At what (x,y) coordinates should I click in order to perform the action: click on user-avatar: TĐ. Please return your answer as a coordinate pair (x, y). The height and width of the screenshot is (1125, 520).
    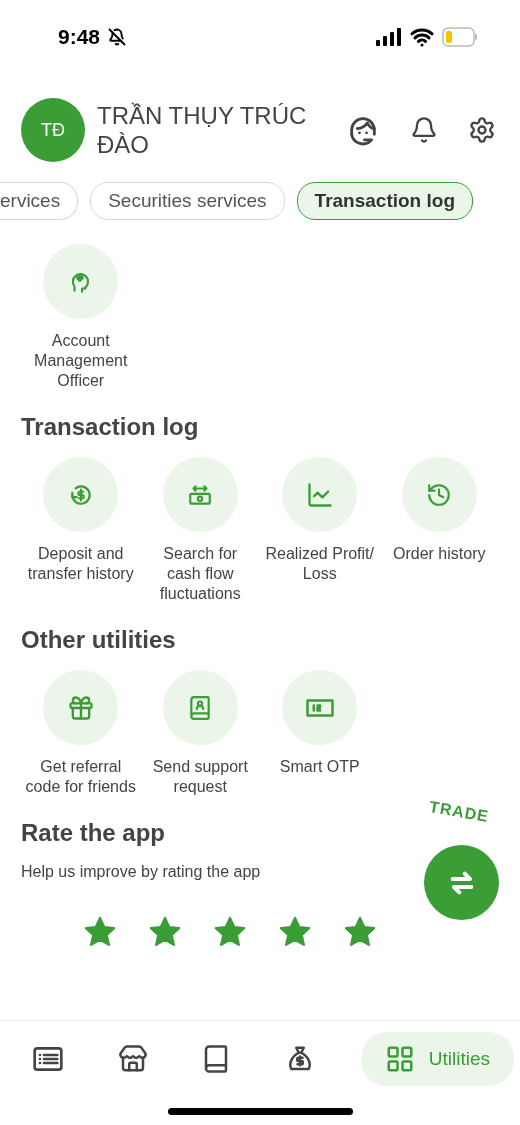
    Looking at the image, I should click on (53, 130).